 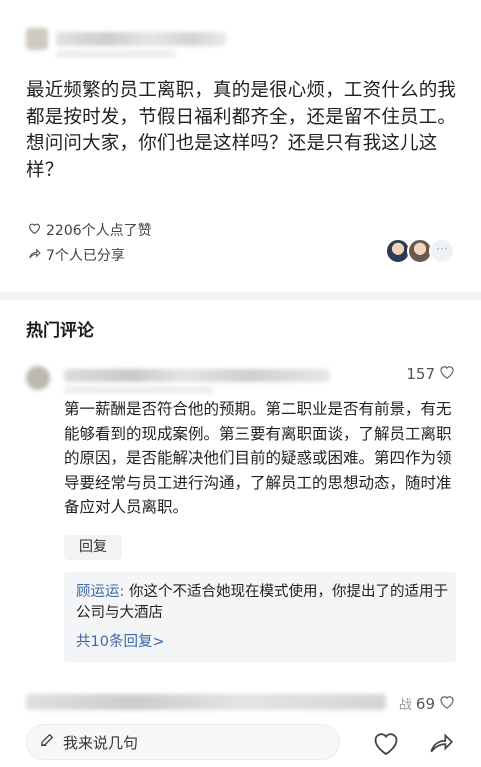 I want to click on likes-summary: 2206个人点了赞, so click(x=89, y=230).